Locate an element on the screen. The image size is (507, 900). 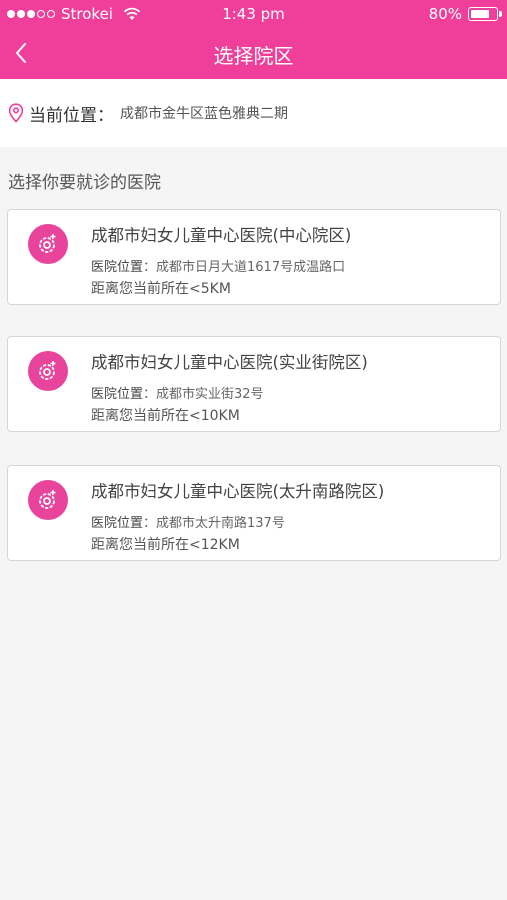
hospital-address: 医院位置：成都市日月大道1617号成温路口 is located at coordinates (218, 265).